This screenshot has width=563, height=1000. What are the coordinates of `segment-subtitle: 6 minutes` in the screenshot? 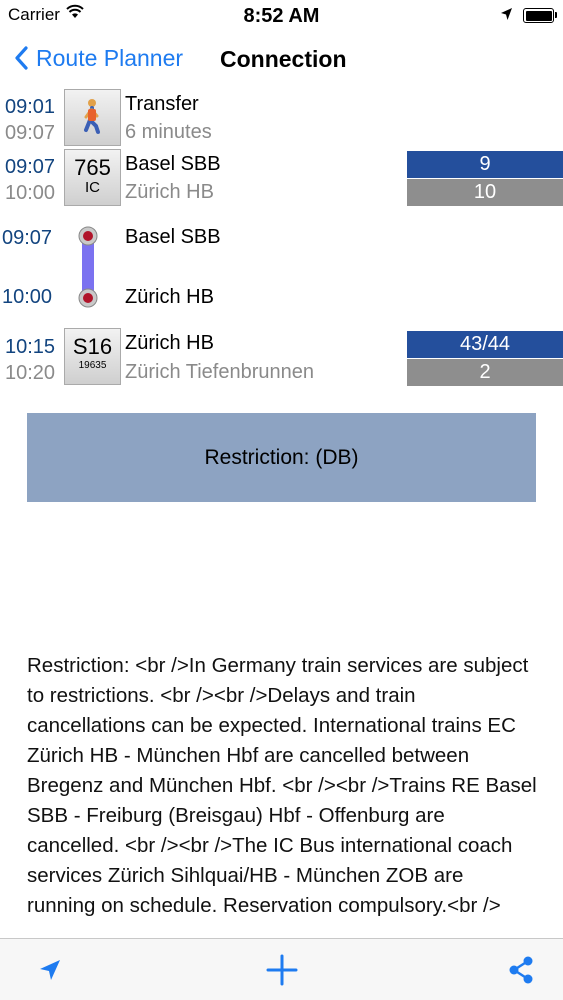 It's located at (168, 132).